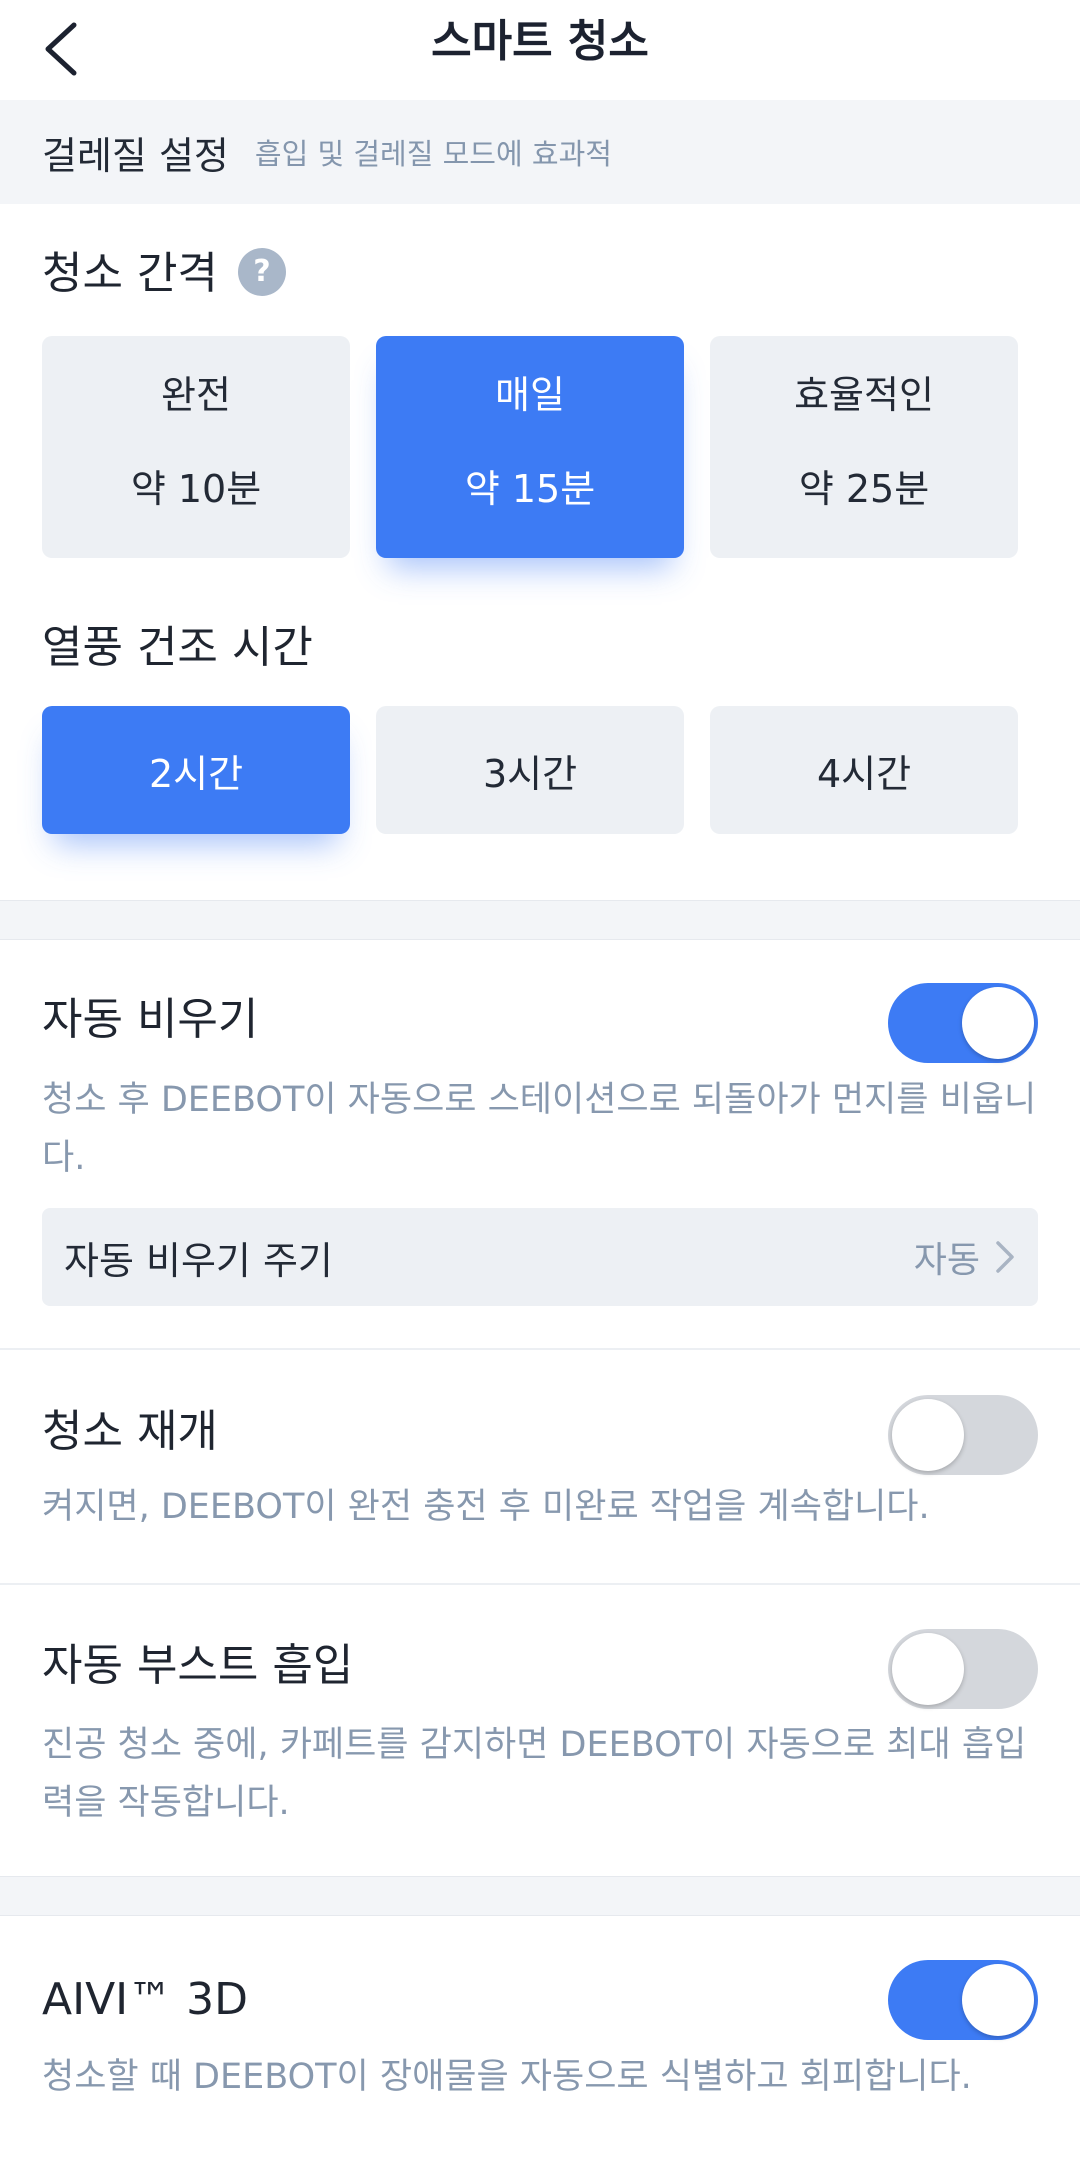 The height and width of the screenshot is (2169, 1080). Describe the element at coordinates (130, 1431) in the screenshot. I see `resume-cleaning-title: 청소 재개` at that location.